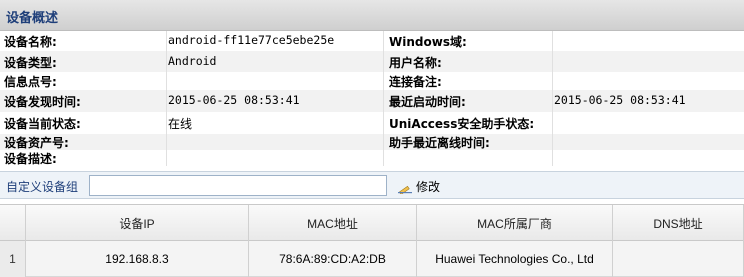 Image resolution: width=744 pixels, height=277 pixels. Describe the element at coordinates (405, 189) in the screenshot. I see `pencil-icon` at that location.